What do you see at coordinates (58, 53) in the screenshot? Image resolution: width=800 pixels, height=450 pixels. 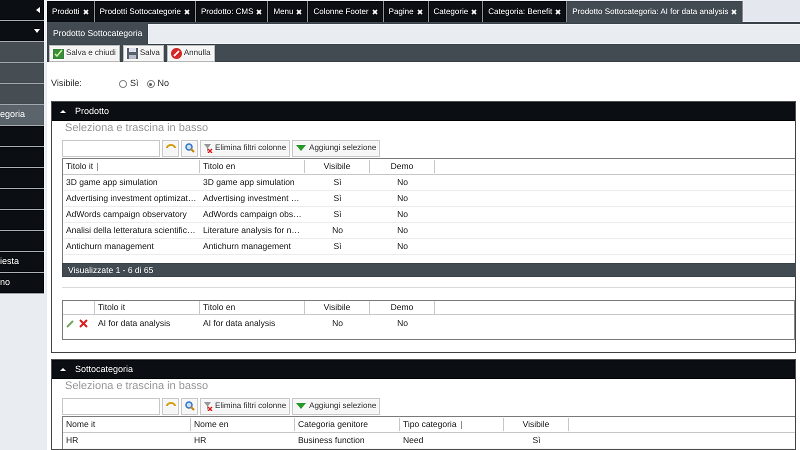 I see `save-icon` at bounding box center [58, 53].